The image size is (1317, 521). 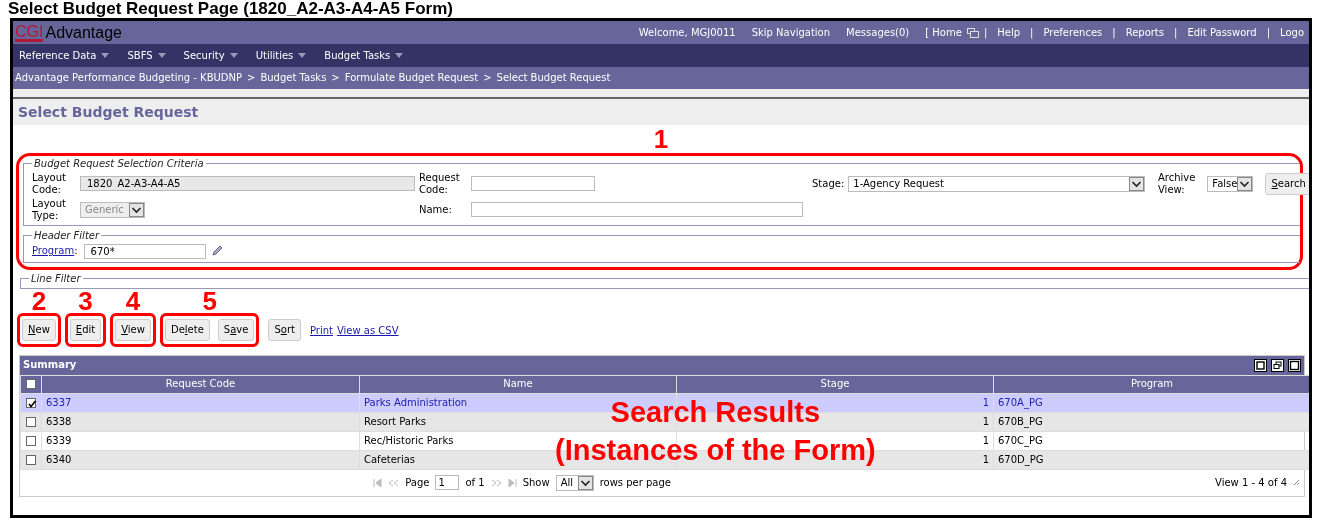 I want to click on breadcrumb-item: Formulate Budget Request, so click(x=411, y=78).